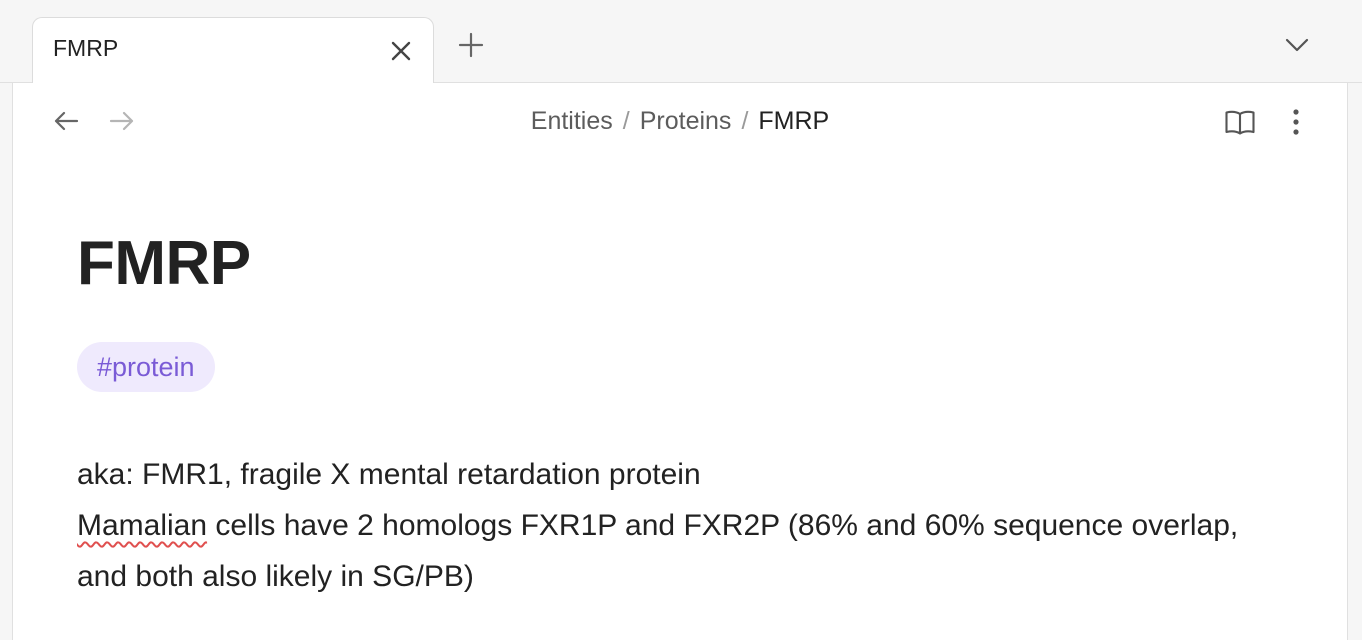  What do you see at coordinates (1296, 122) in the screenshot?
I see `more-vertical-icon` at bounding box center [1296, 122].